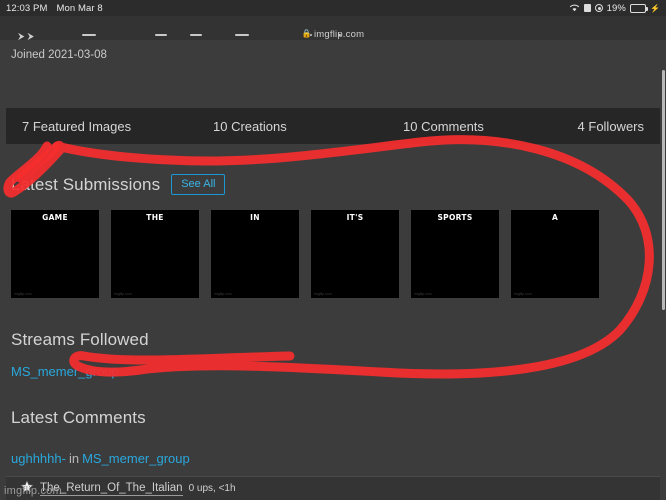 Image resolution: width=666 pixels, height=500 pixels. I want to click on thumbnail-caption: IT'S, so click(355, 217).